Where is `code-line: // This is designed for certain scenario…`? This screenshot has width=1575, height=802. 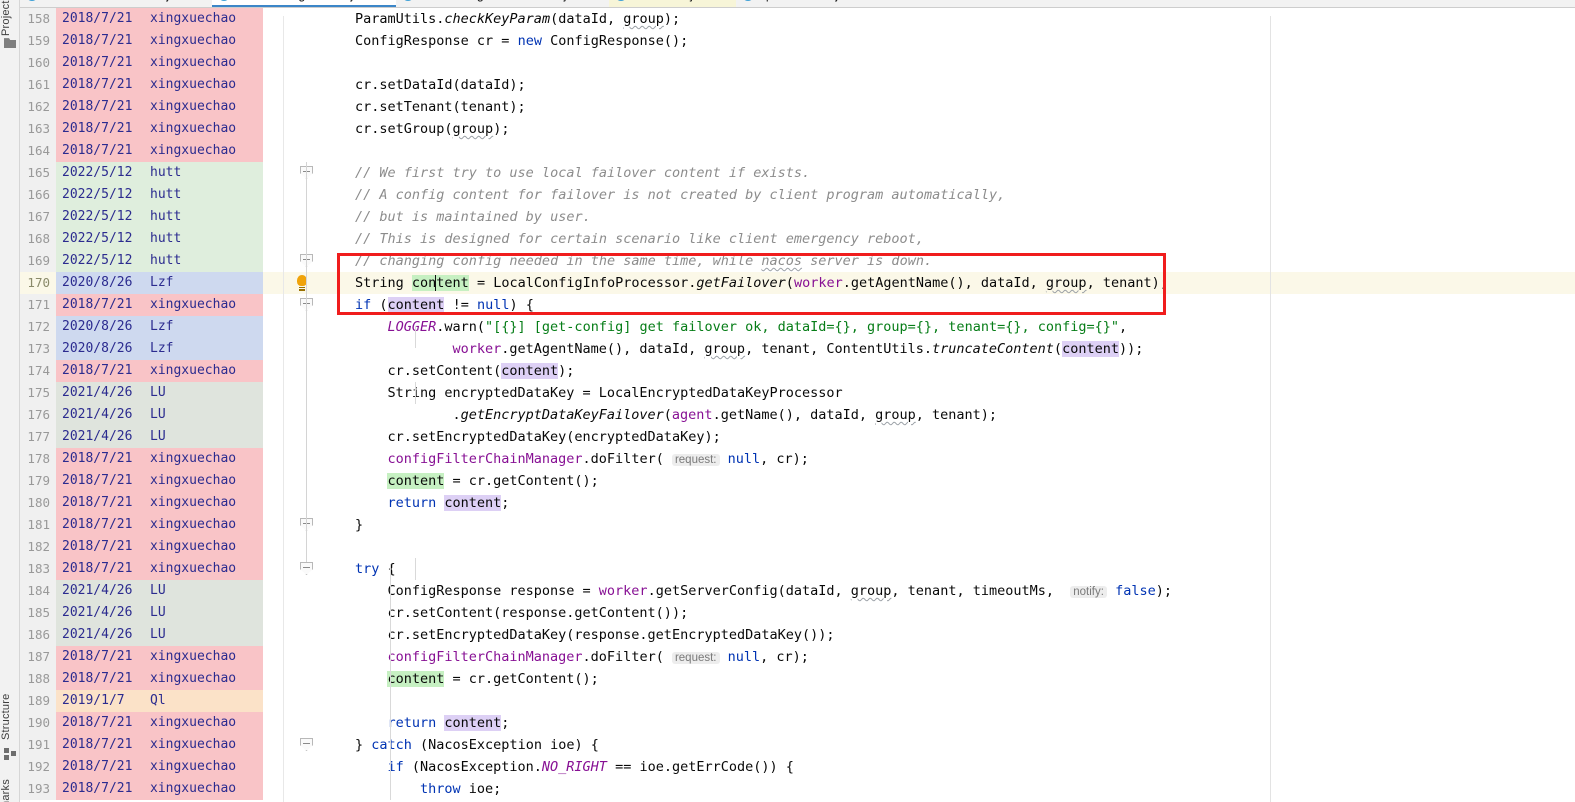
code-line: // This is designed for certain scenario… is located at coordinates (959, 239).